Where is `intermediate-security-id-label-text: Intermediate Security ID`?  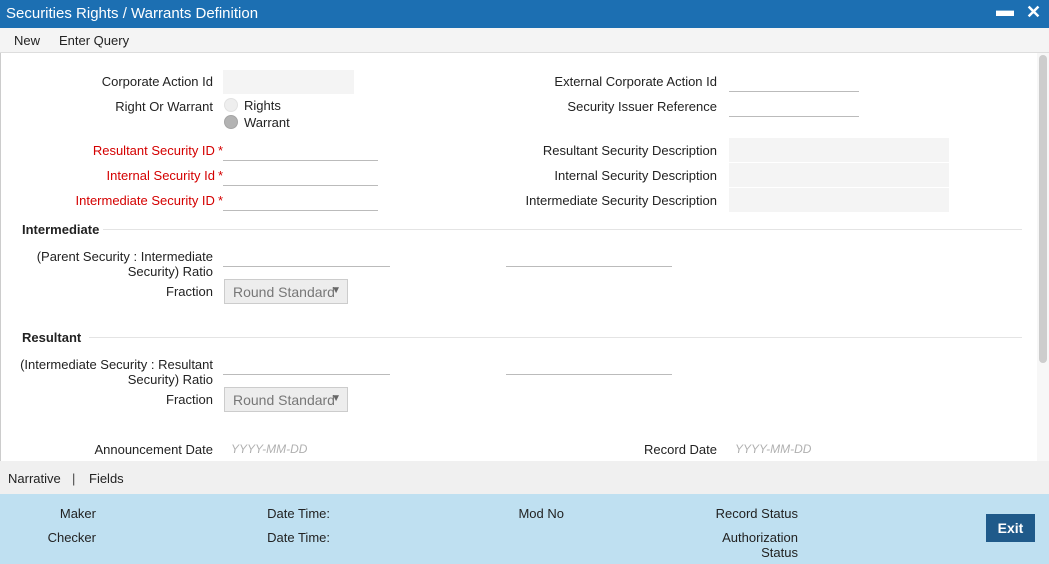 intermediate-security-id-label-text: Intermediate Security ID is located at coordinates (145, 200).